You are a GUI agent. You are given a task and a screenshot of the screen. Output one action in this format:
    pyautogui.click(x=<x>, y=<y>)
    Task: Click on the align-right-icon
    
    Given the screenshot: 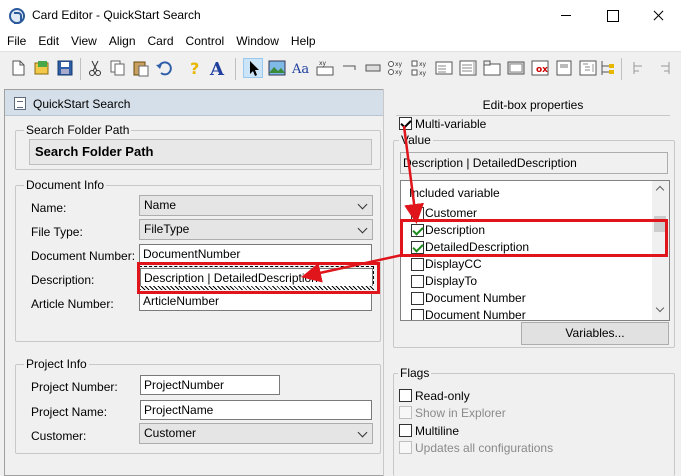 What is the action you would take?
    pyautogui.click(x=665, y=68)
    